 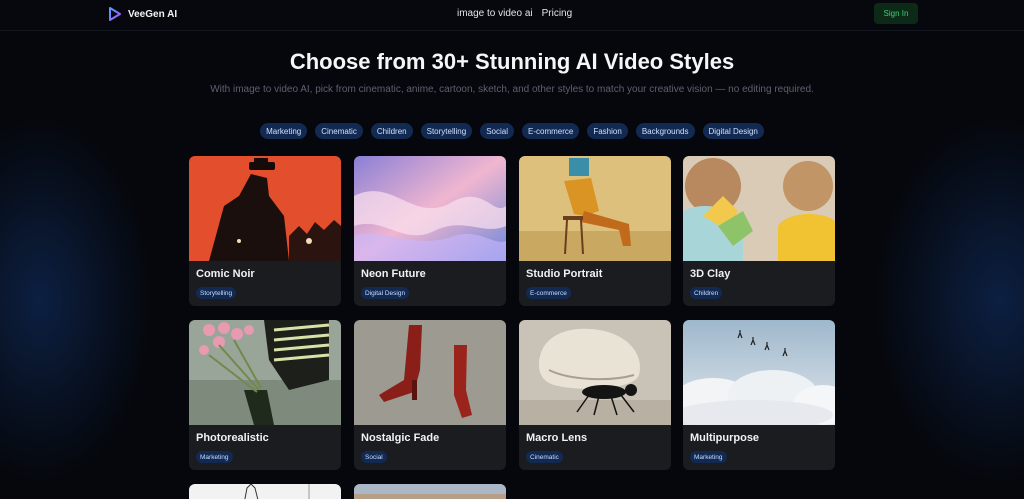 I want to click on style-card-nostalgic-fade: Nostalgic Fade Social, so click(x=430, y=395).